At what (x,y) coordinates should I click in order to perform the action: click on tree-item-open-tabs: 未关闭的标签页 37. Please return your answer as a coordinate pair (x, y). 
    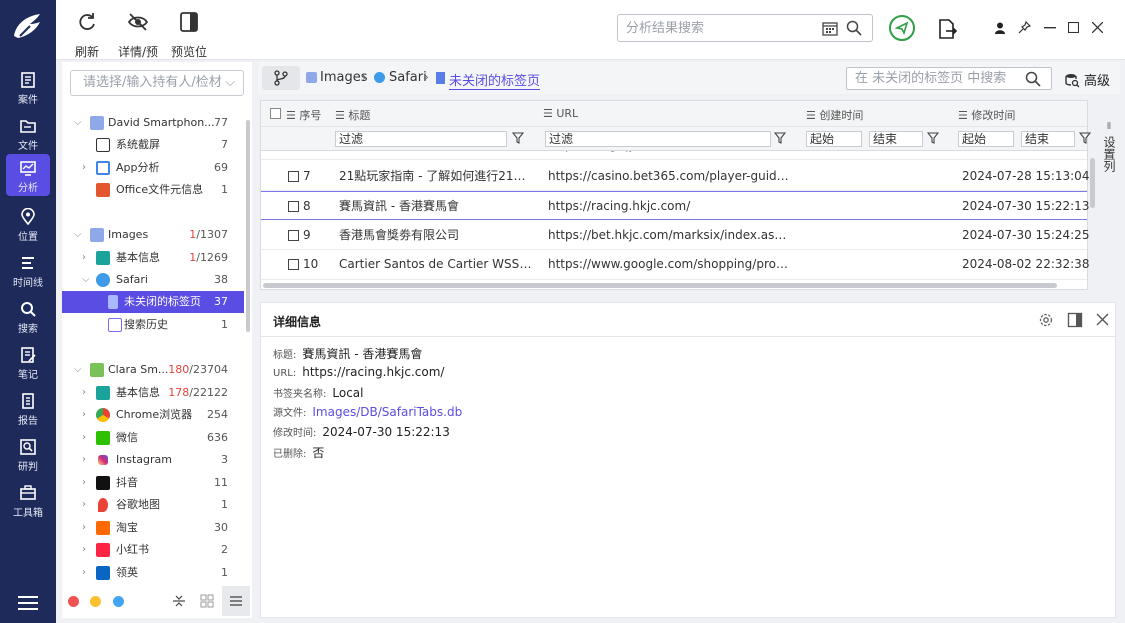
    Looking at the image, I should click on (153, 302).